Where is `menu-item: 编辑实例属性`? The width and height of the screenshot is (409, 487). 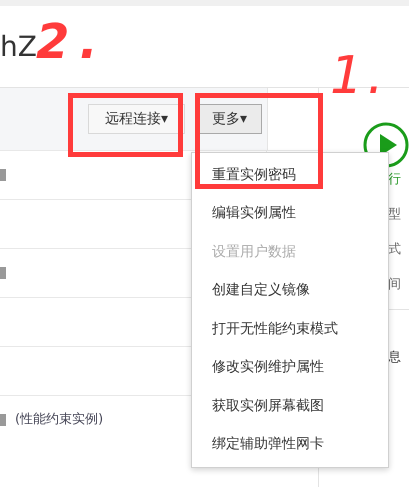
menu-item: 编辑实例属性 is located at coordinates (290, 213).